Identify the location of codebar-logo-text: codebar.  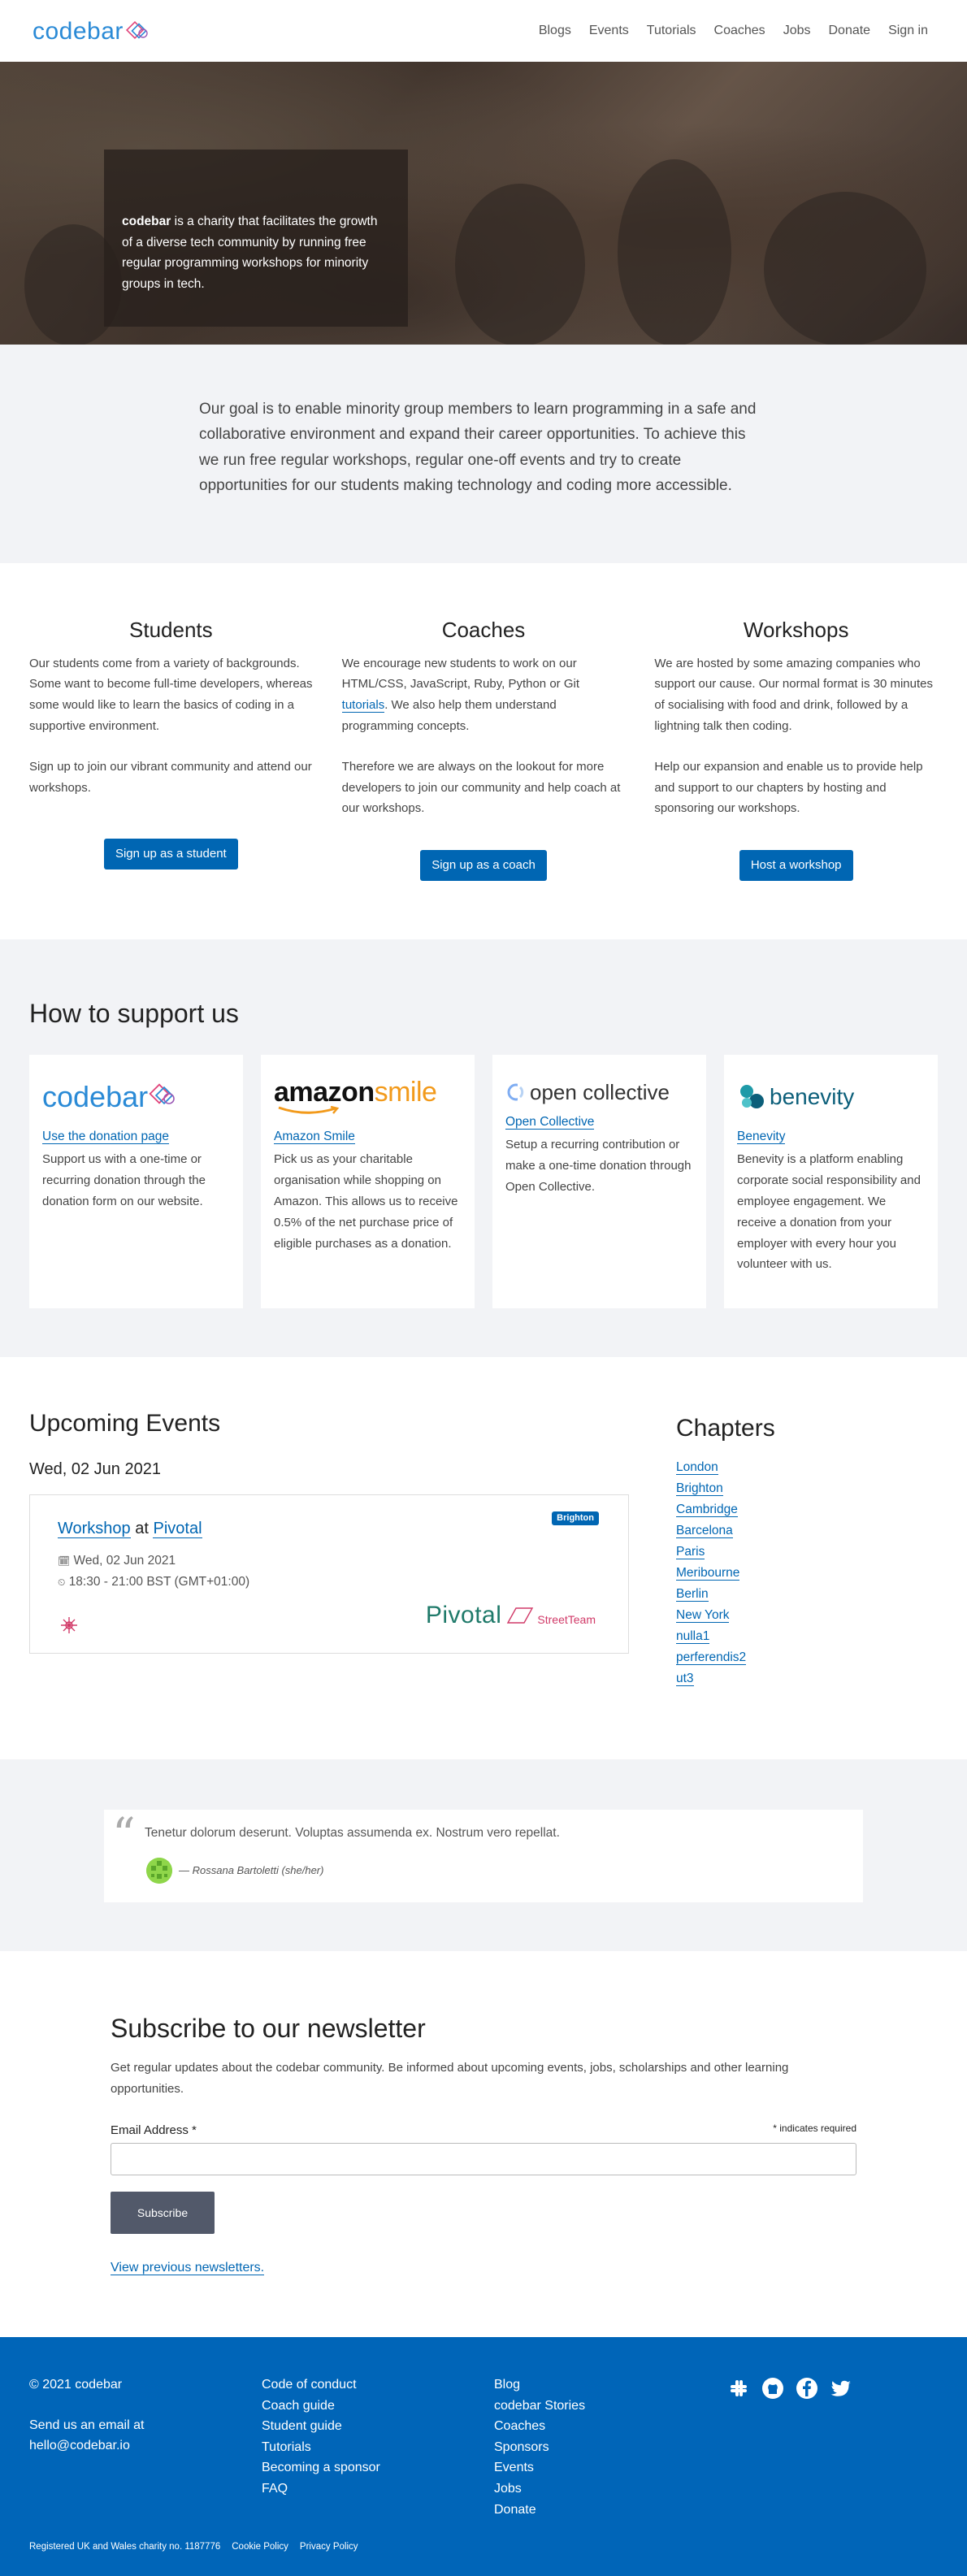
(96, 1097).